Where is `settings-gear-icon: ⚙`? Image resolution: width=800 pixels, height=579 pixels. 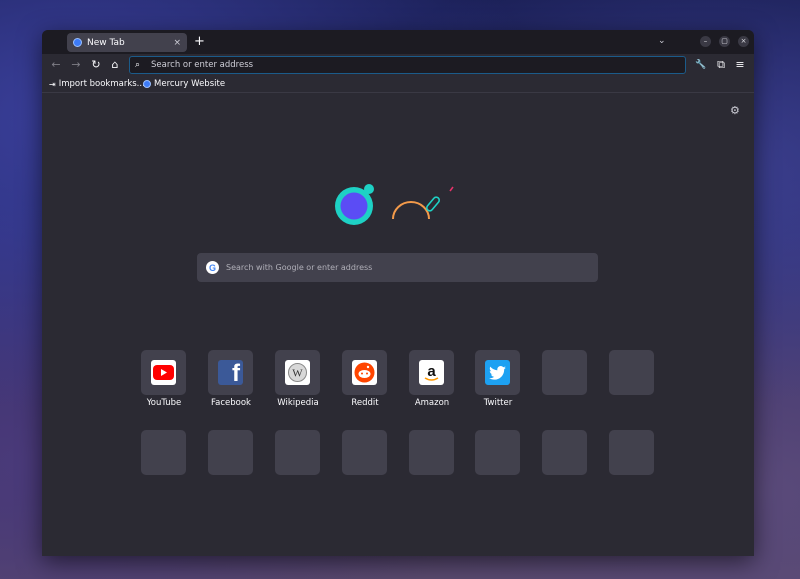 settings-gear-icon: ⚙ is located at coordinates (735, 110).